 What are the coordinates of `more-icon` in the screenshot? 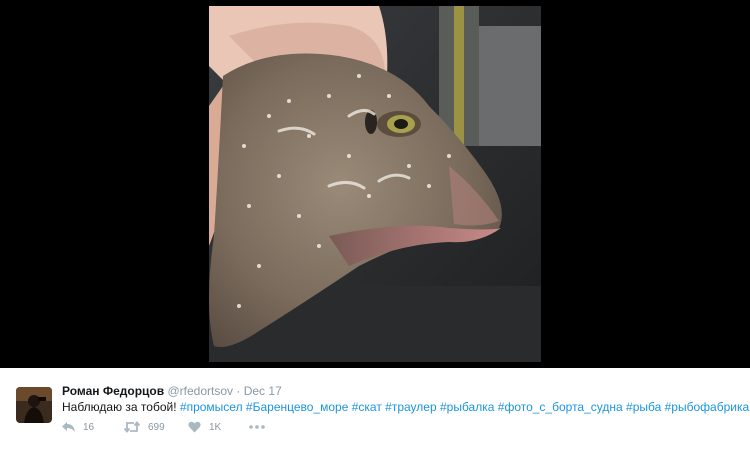 It's located at (257, 427).